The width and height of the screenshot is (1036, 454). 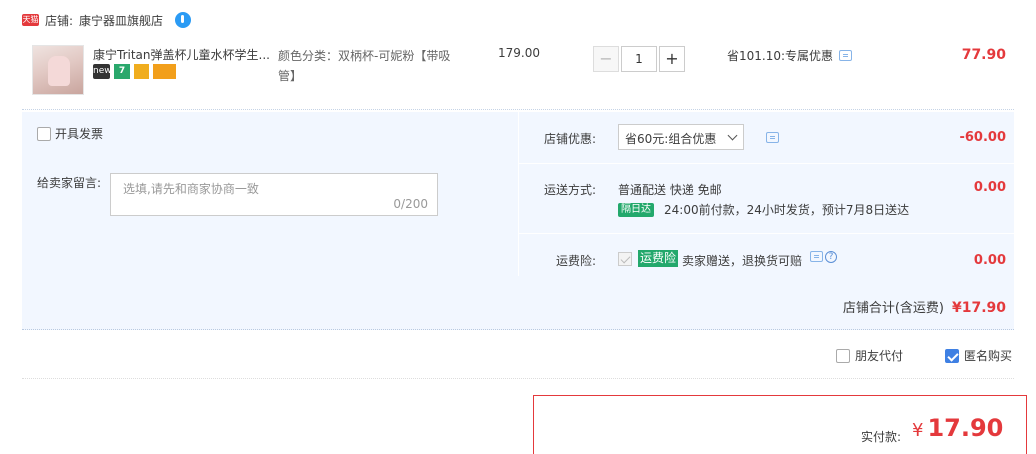 I want to click on invoice-checkbox, so click(x=44, y=133).